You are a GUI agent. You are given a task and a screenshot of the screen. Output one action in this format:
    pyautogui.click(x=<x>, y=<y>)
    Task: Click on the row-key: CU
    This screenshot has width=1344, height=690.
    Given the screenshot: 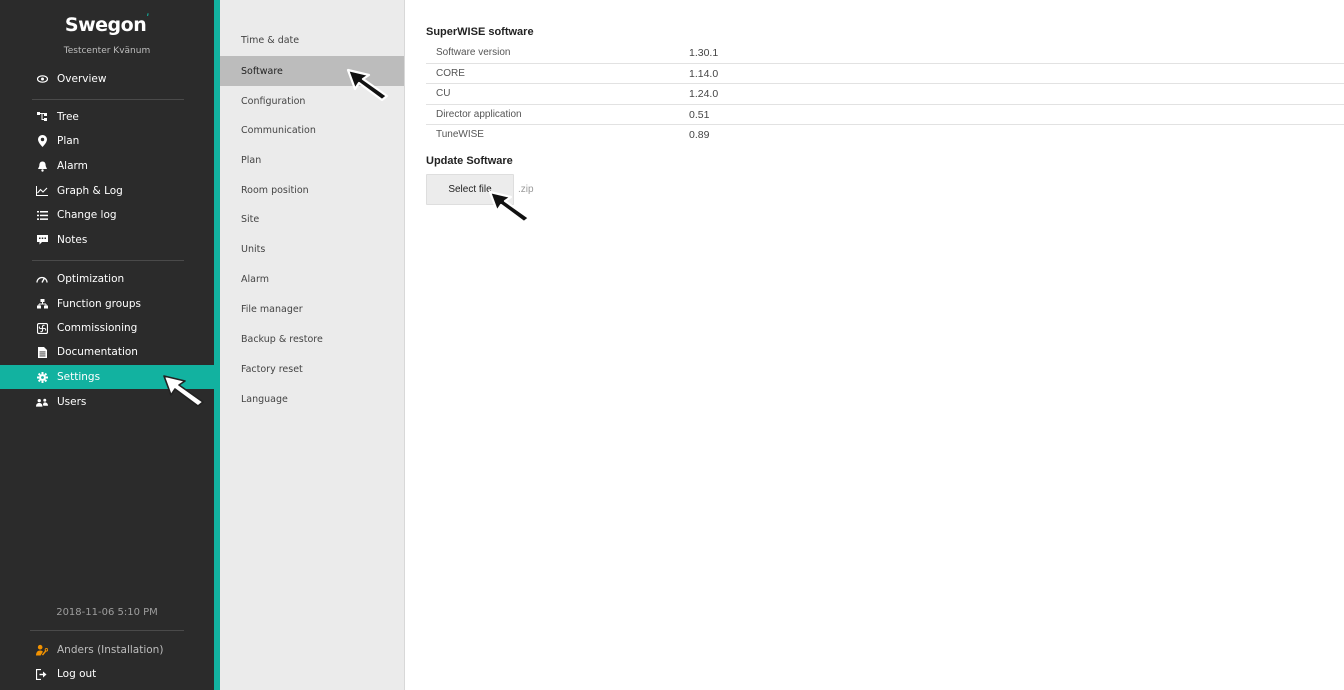 What is the action you would take?
    pyautogui.click(x=443, y=93)
    